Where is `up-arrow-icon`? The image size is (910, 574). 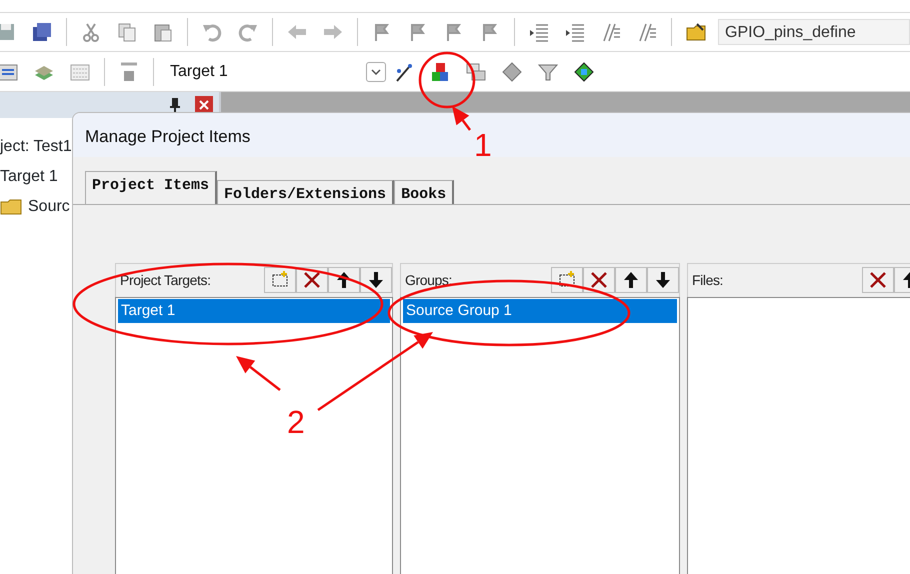 up-arrow-icon is located at coordinates (631, 280).